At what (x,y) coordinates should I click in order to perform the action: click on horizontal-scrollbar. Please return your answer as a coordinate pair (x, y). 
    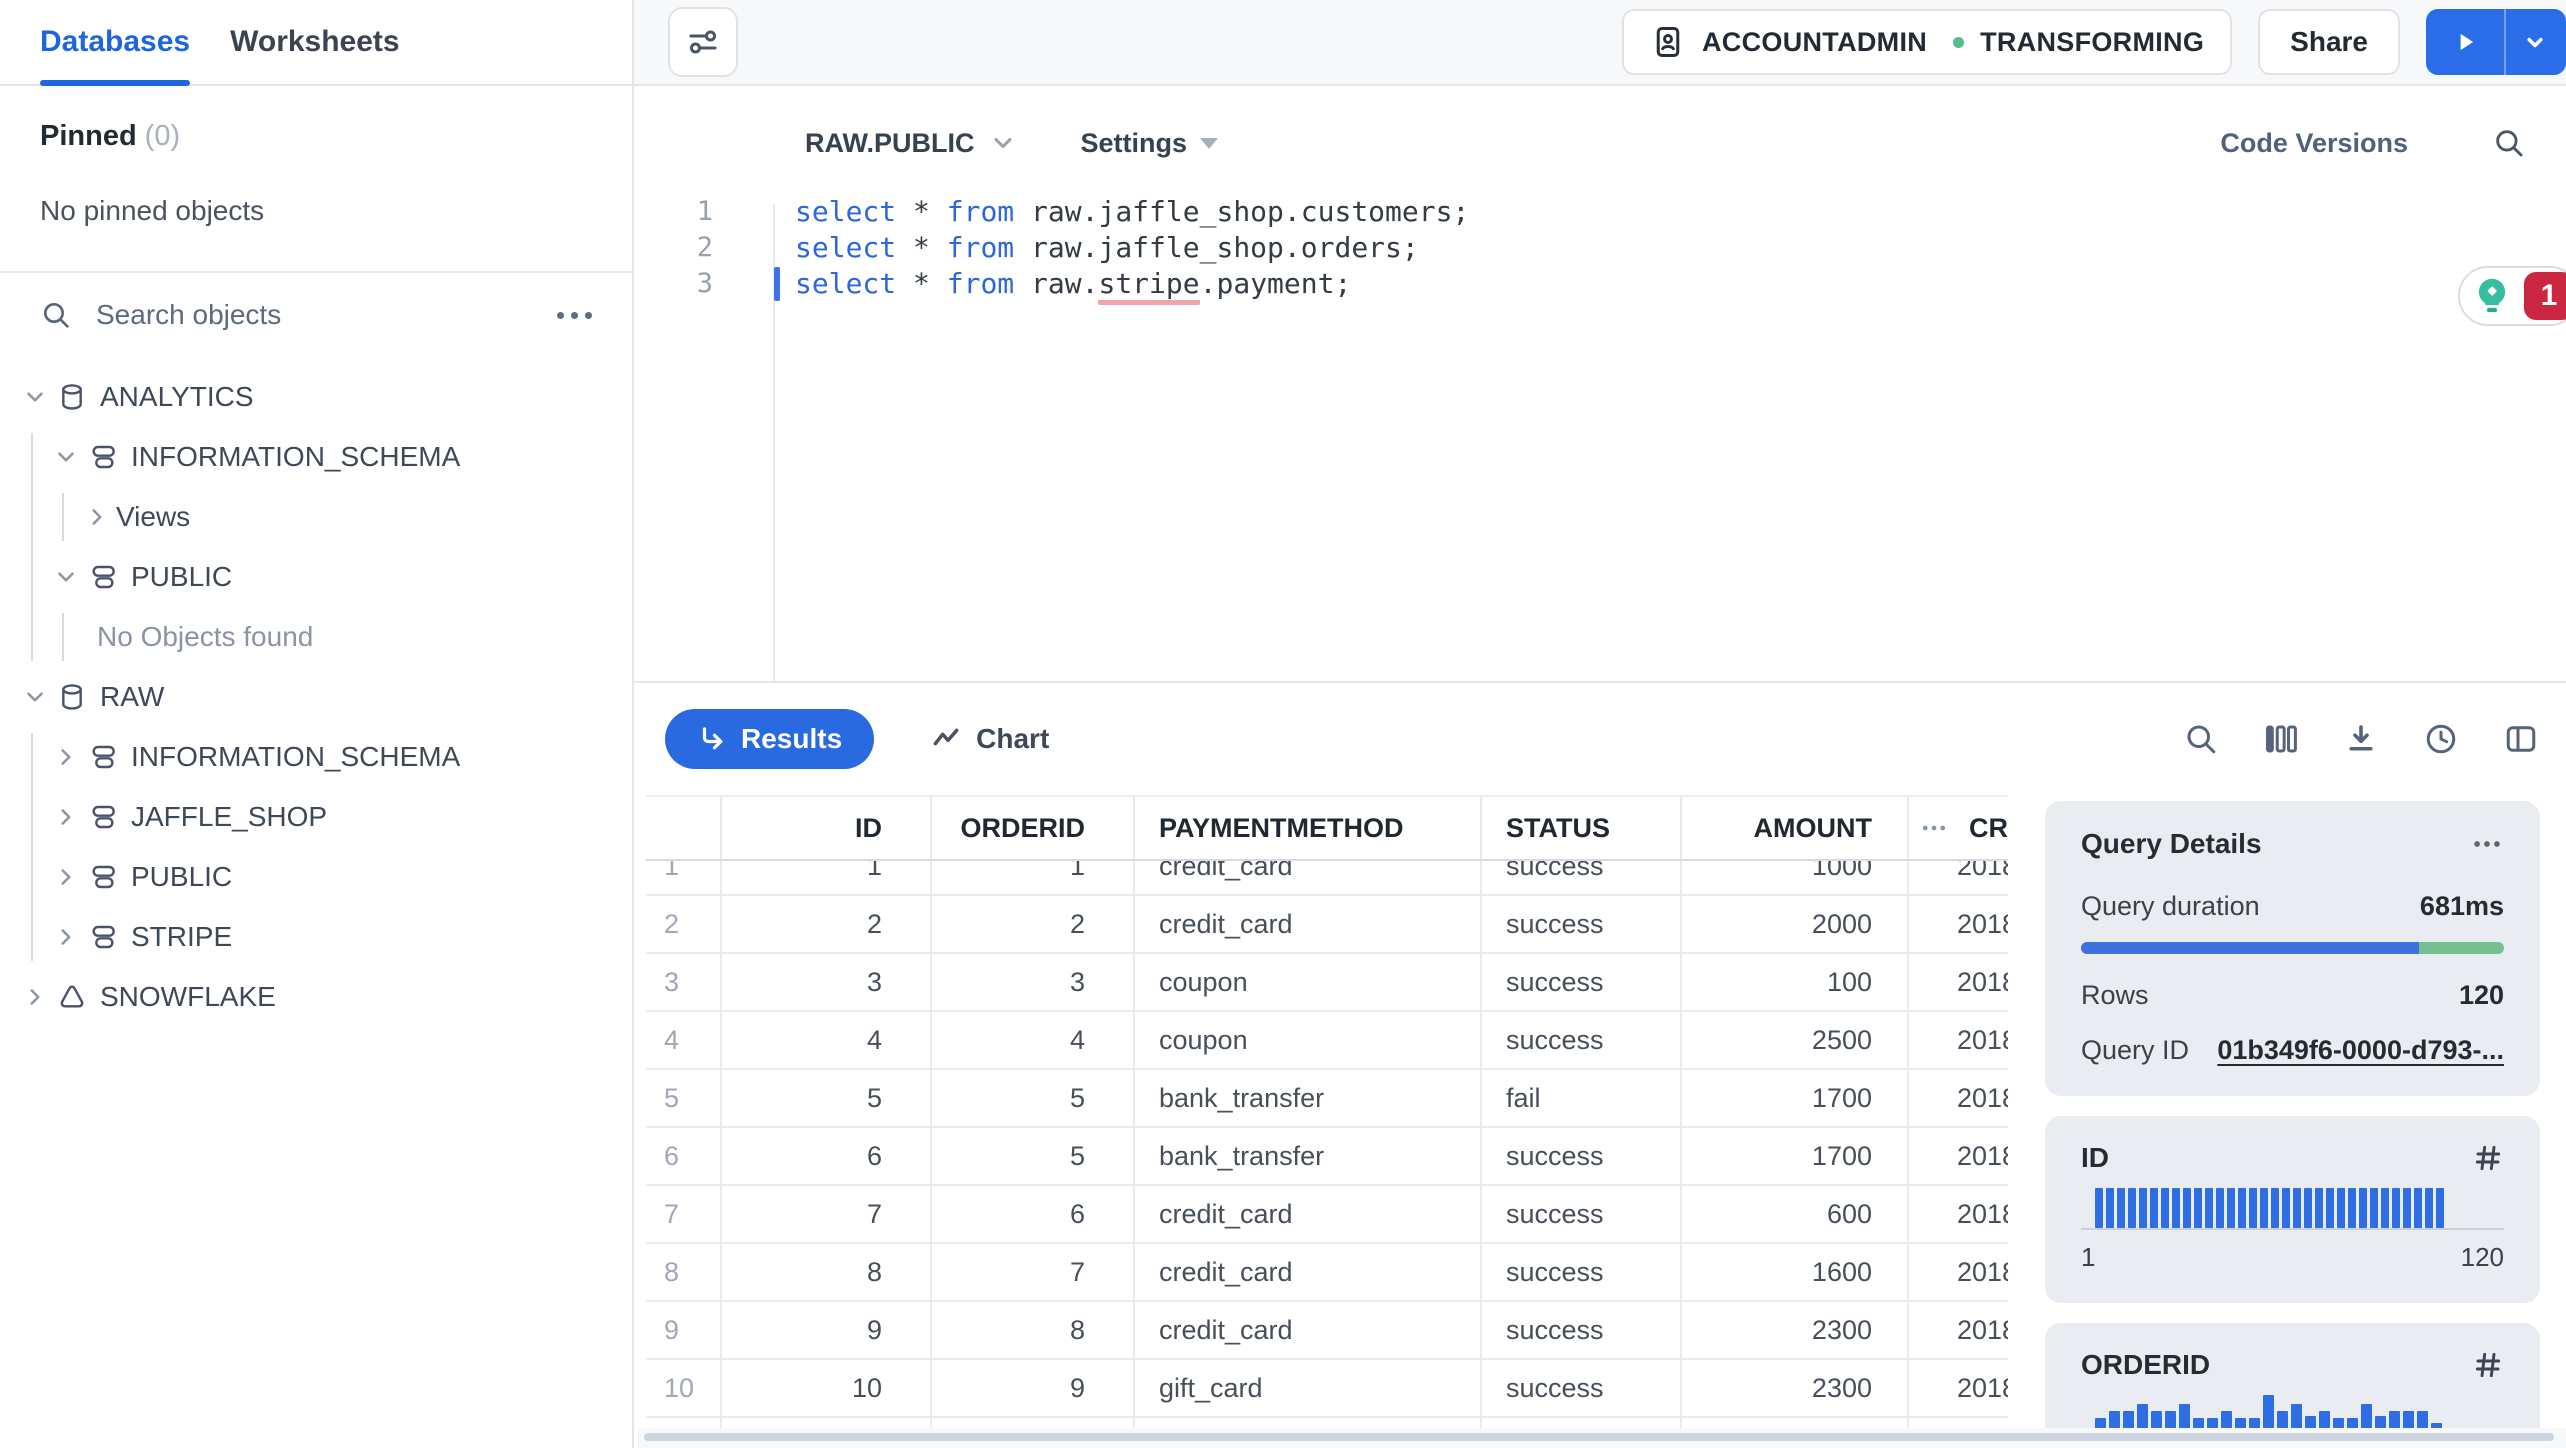
    Looking at the image, I should click on (1602, 1438).